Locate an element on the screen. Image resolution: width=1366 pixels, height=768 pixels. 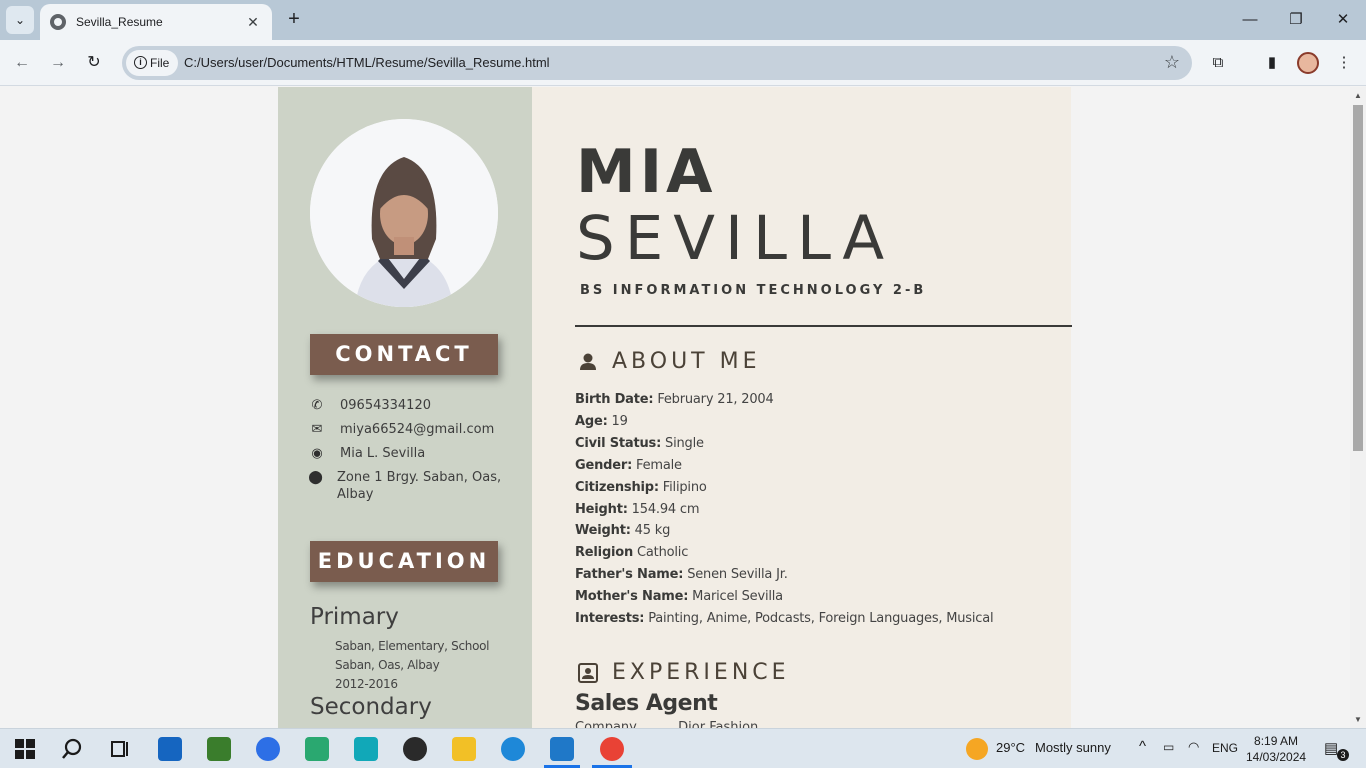
meet-icon is located at coordinates (317, 749).